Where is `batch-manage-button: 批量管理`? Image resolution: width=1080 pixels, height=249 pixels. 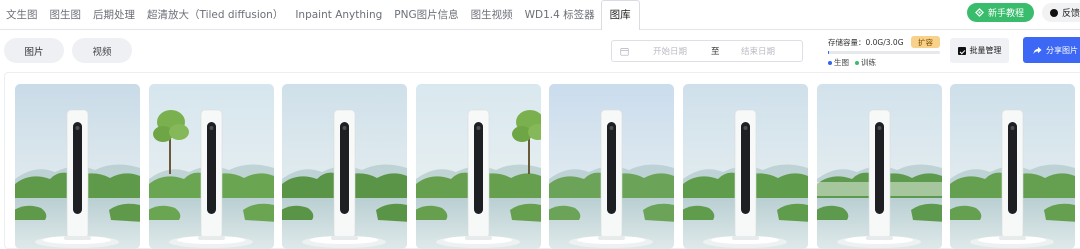
batch-manage-button: 批量管理 is located at coordinates (979, 50).